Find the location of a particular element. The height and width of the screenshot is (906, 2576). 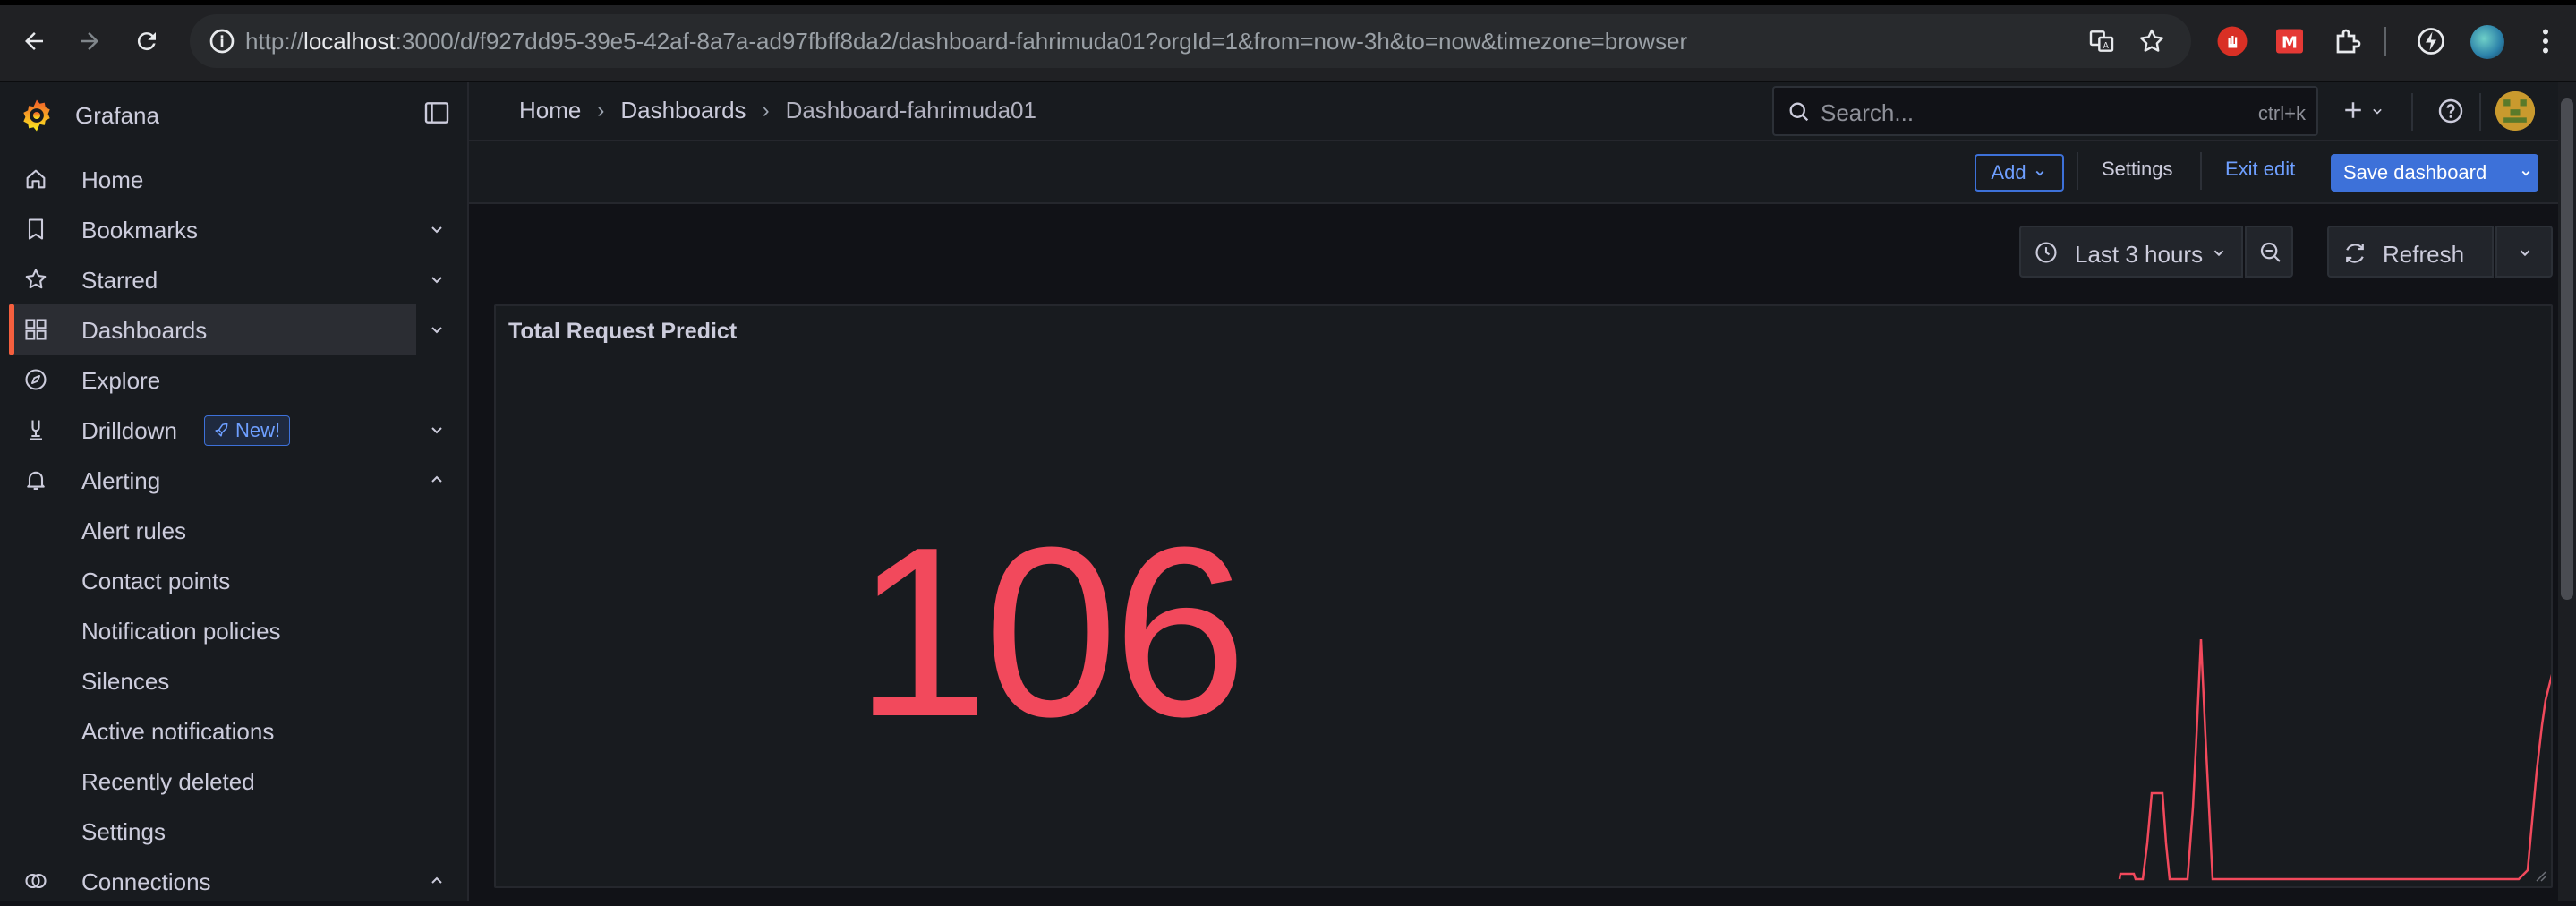

back-button is located at coordinates (34, 41).